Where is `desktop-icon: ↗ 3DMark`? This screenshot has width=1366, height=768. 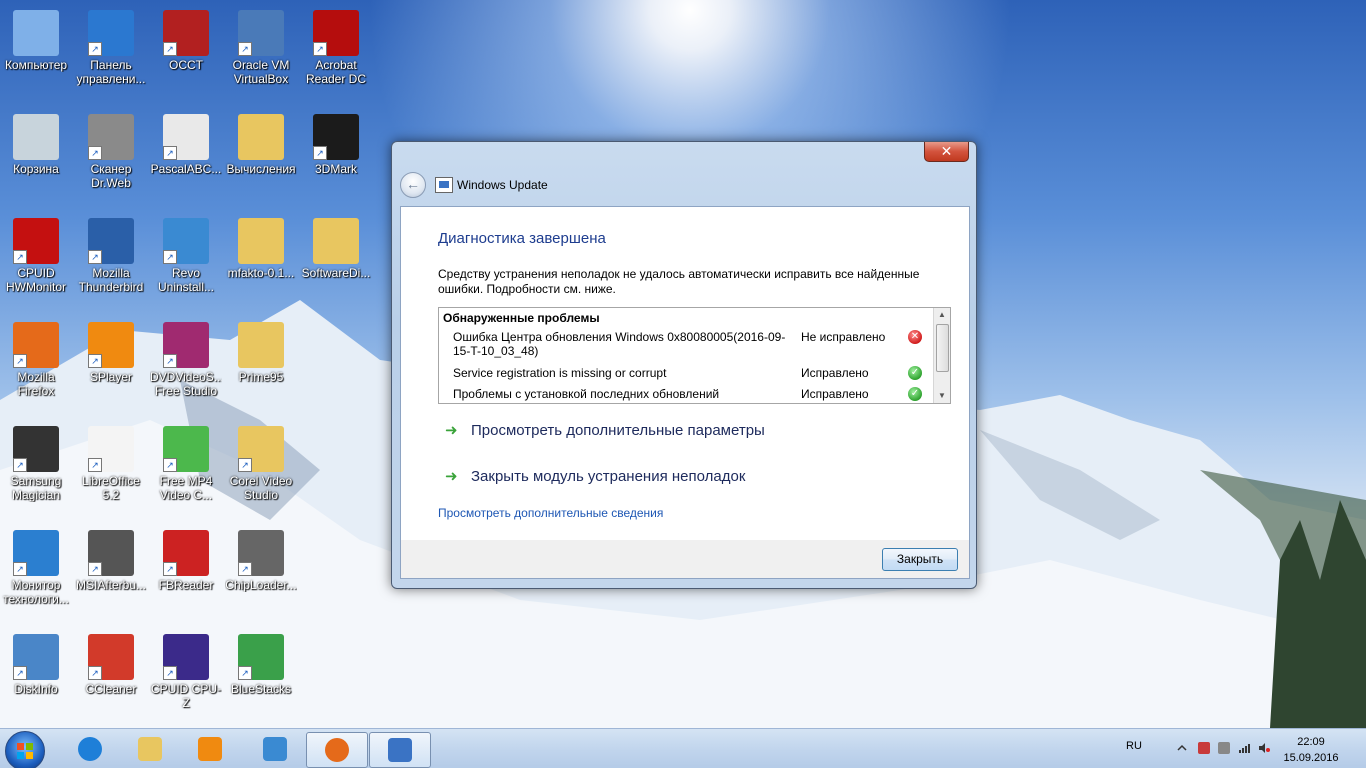 desktop-icon: ↗ 3DMark is located at coordinates (336, 158).